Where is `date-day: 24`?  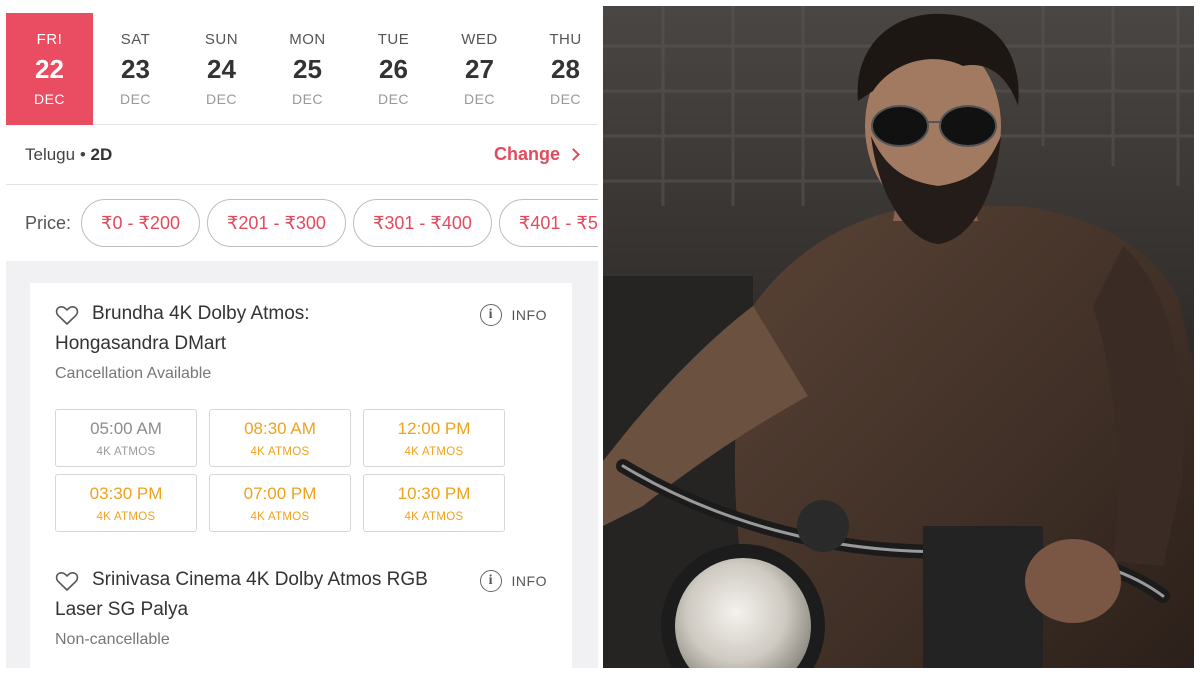 date-day: 24 is located at coordinates (221, 69).